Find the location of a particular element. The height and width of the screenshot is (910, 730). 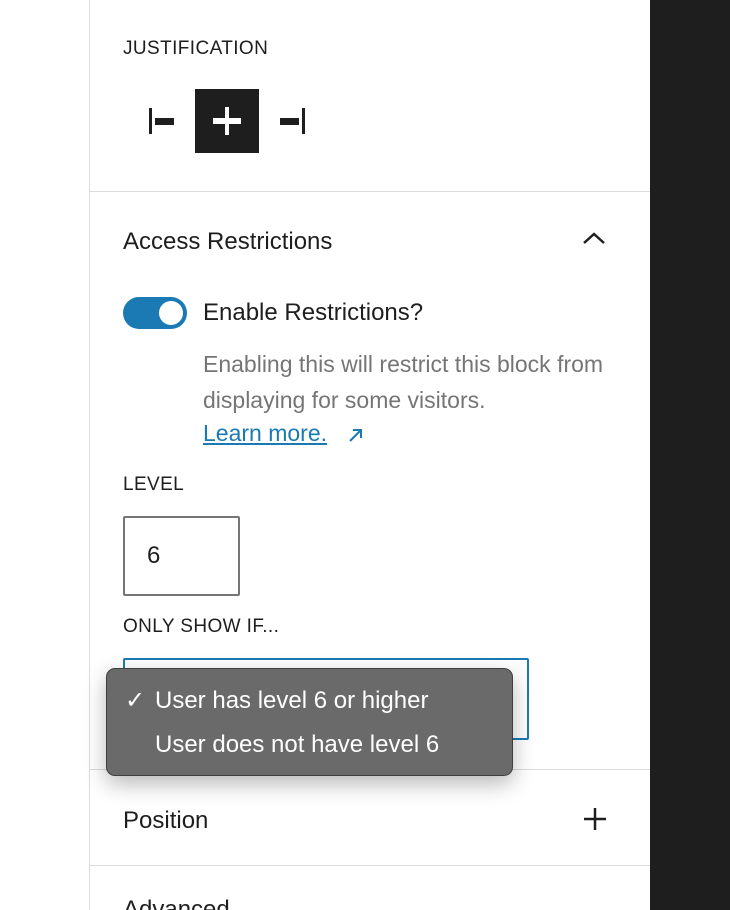

toggle-knob is located at coordinates (171, 313).